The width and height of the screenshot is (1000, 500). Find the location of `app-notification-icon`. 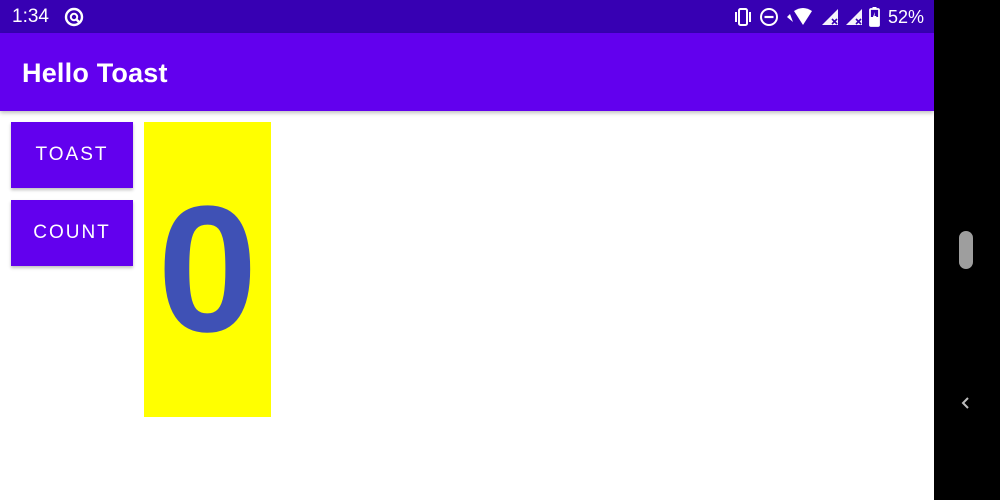

app-notification-icon is located at coordinates (74, 17).